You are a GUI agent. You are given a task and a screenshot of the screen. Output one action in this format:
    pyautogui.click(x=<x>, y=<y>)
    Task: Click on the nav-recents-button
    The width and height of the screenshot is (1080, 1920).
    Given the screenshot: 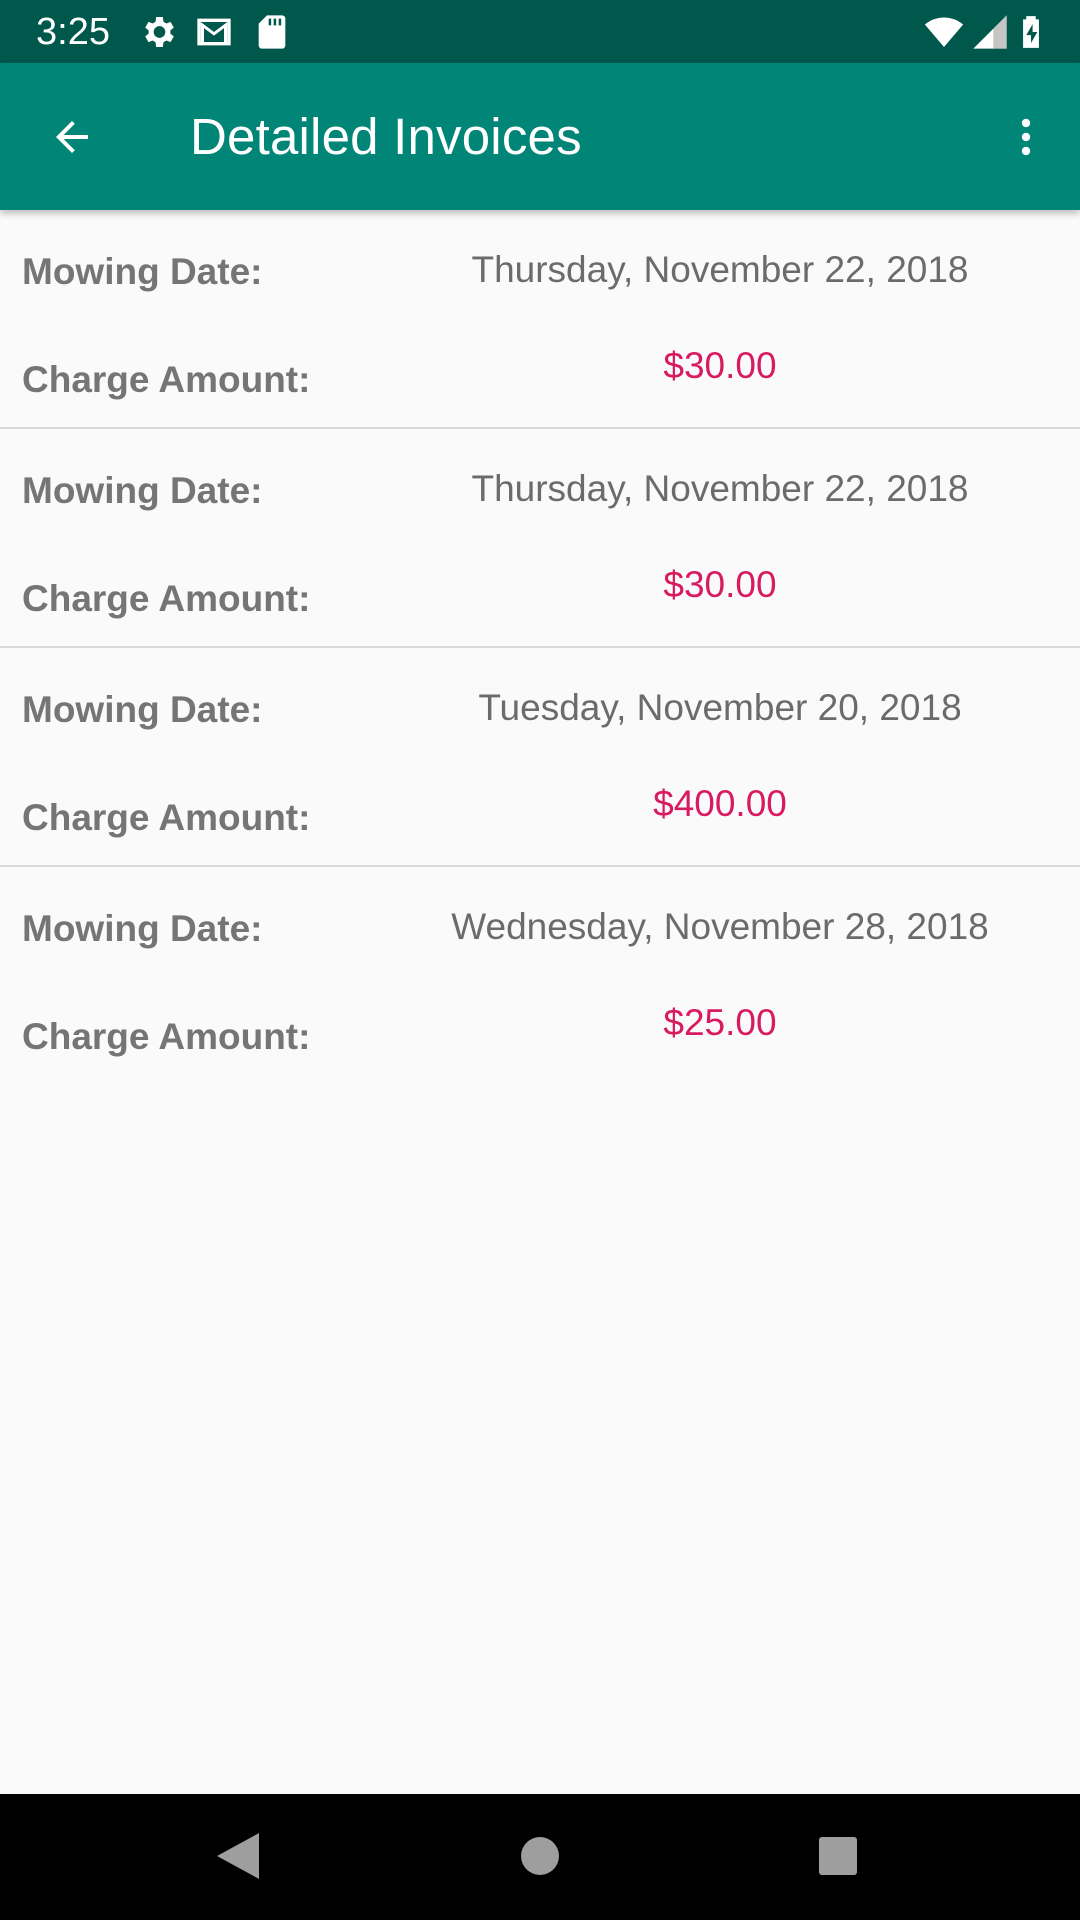 What is the action you would take?
    pyautogui.click(x=838, y=1858)
    